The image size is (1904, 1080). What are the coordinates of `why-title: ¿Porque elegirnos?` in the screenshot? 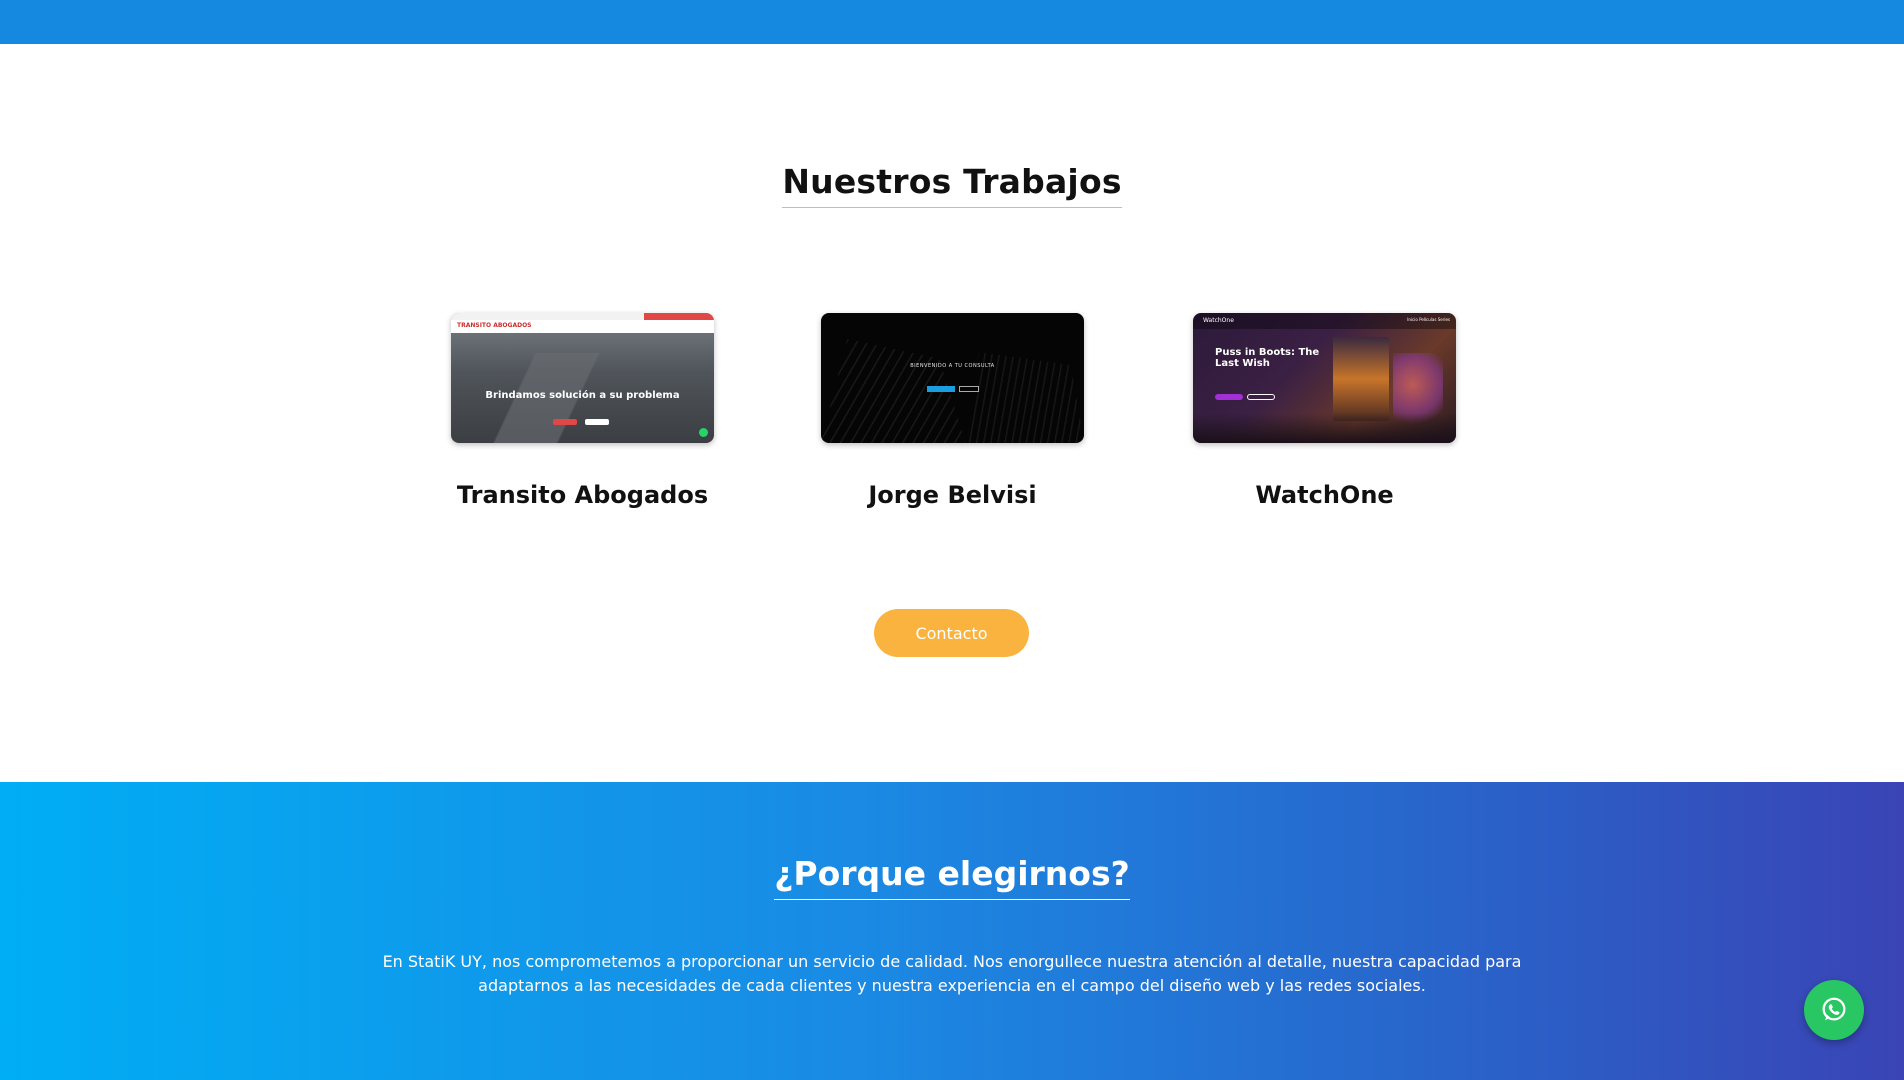 It's located at (952, 877).